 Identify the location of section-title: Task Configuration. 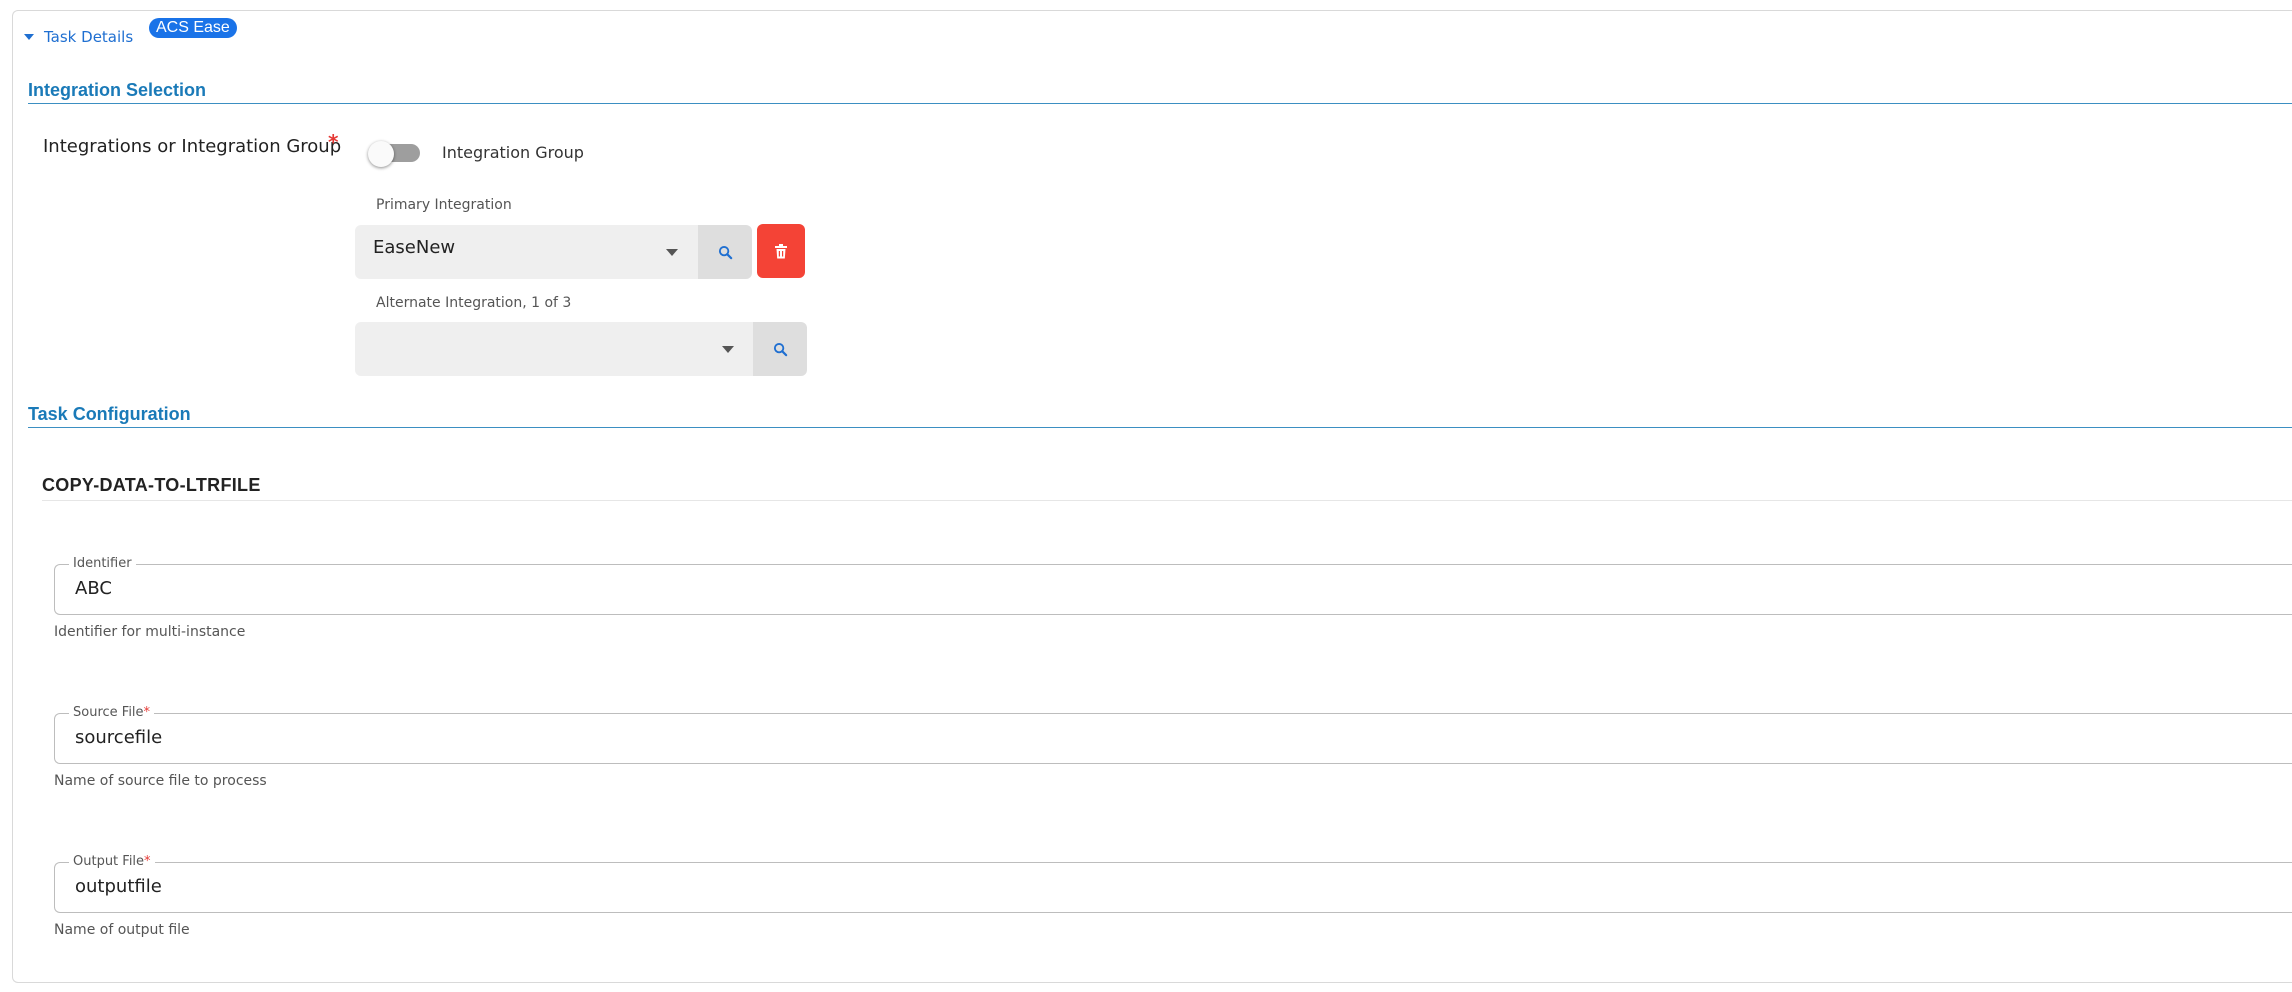
(109, 414).